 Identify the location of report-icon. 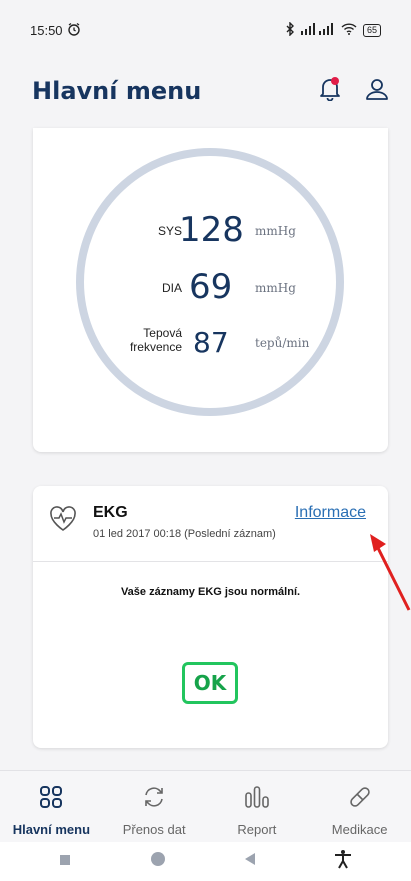
(257, 799).